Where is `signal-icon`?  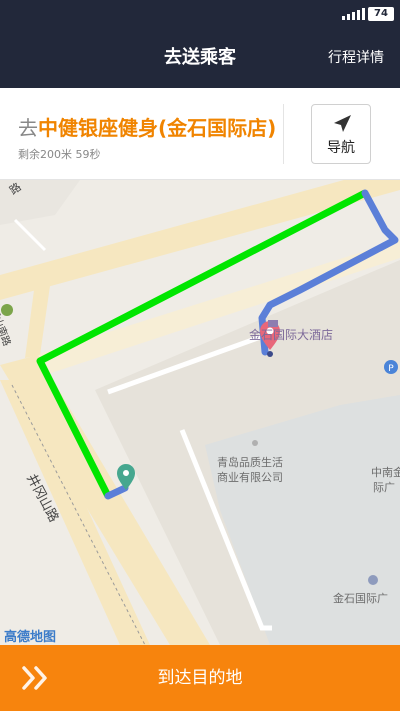
signal-icon is located at coordinates (353, 14).